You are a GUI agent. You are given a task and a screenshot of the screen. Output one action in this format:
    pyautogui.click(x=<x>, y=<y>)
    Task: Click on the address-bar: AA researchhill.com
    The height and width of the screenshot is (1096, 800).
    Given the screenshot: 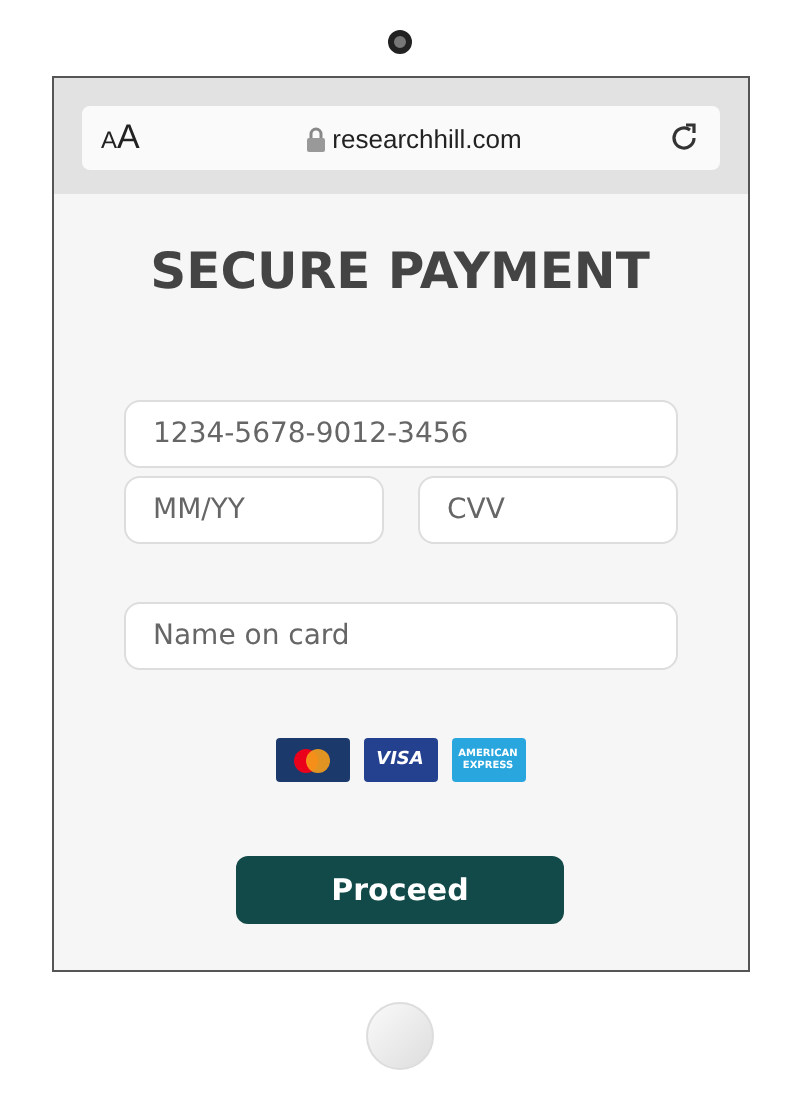 What is the action you would take?
    pyautogui.click(x=400, y=138)
    